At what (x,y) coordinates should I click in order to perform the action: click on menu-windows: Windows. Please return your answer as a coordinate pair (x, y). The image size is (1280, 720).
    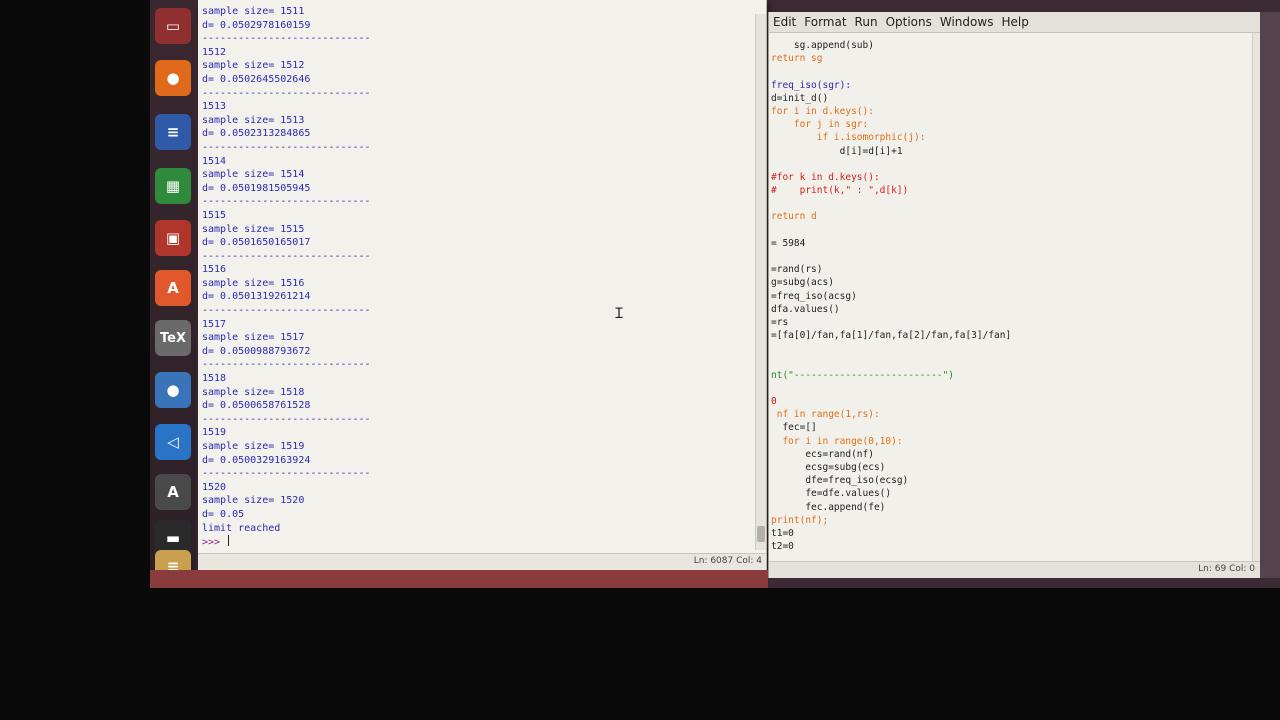
    Looking at the image, I should click on (967, 20).